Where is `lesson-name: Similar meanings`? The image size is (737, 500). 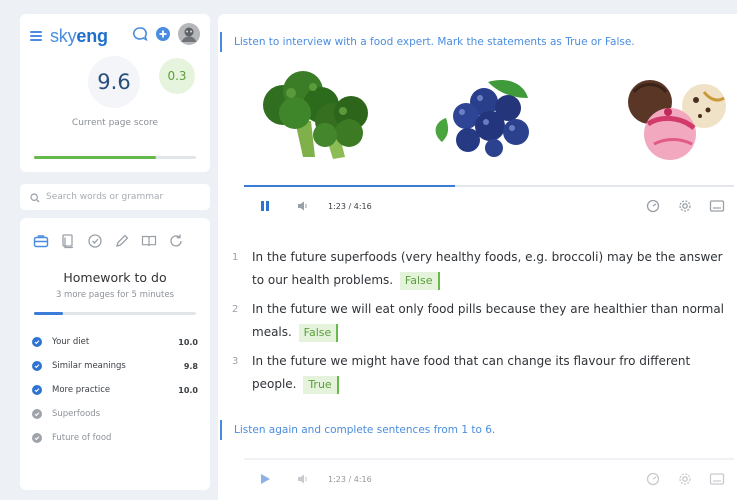 lesson-name: Similar meanings is located at coordinates (89, 366).